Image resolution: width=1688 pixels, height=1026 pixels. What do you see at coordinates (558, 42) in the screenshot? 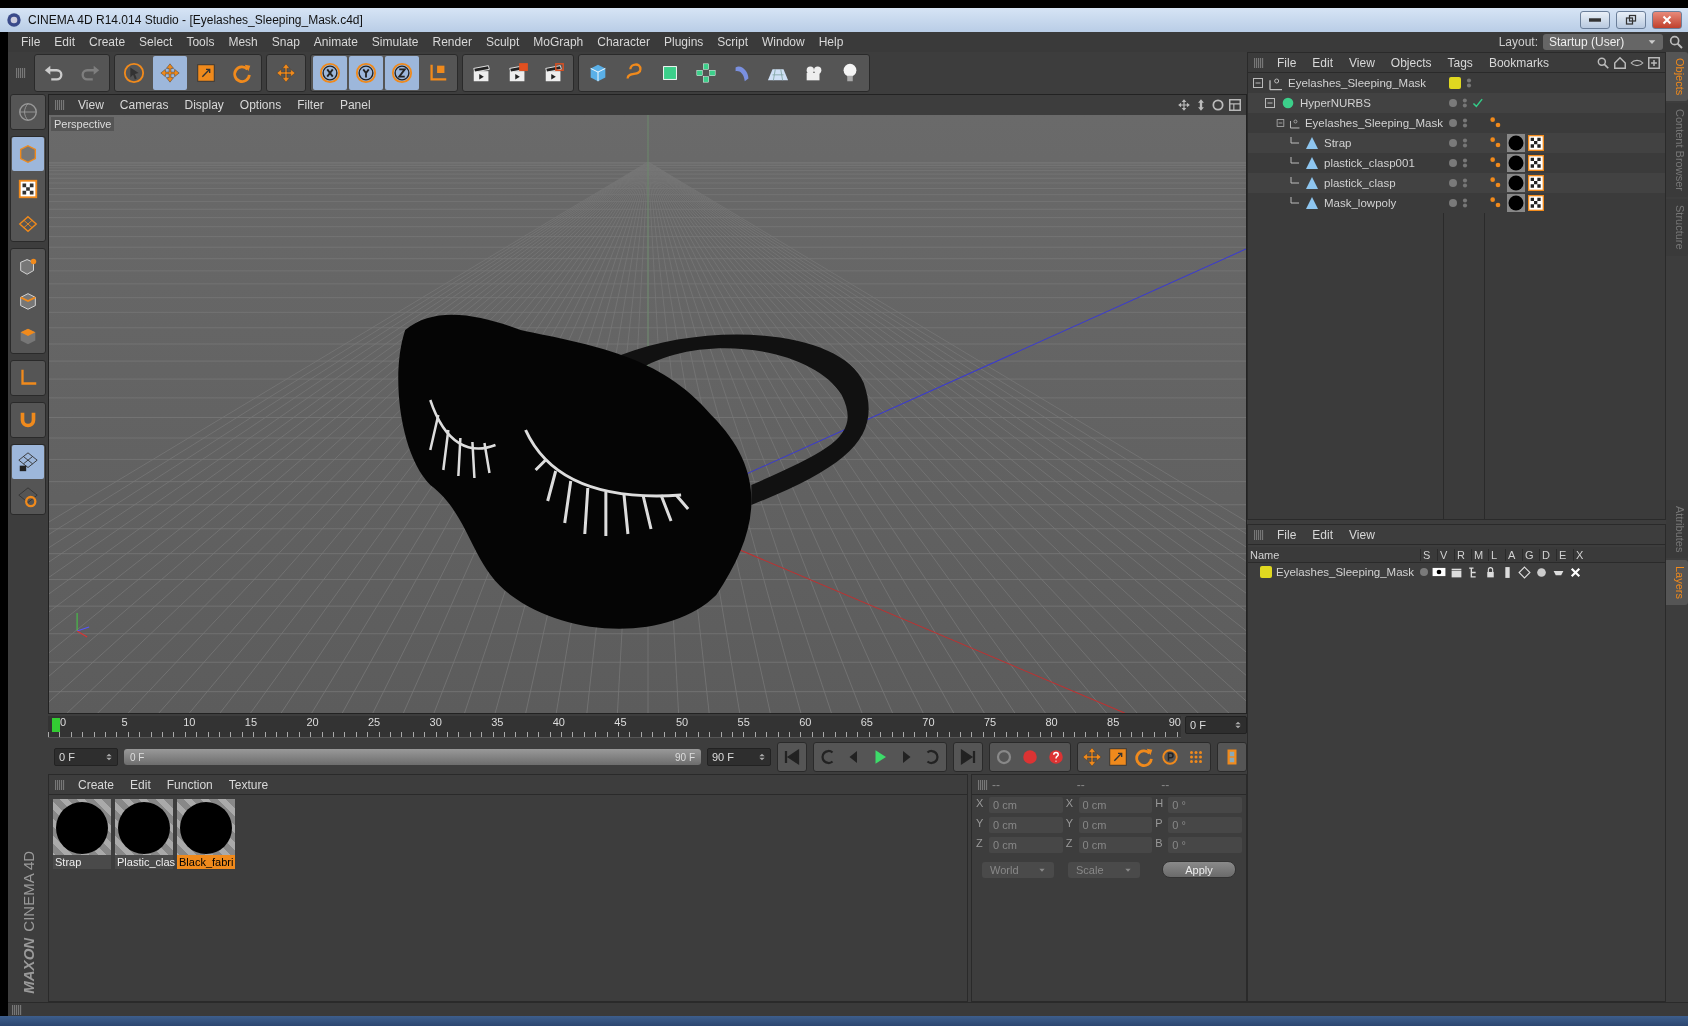
I see `menu-item: MoGraph` at bounding box center [558, 42].